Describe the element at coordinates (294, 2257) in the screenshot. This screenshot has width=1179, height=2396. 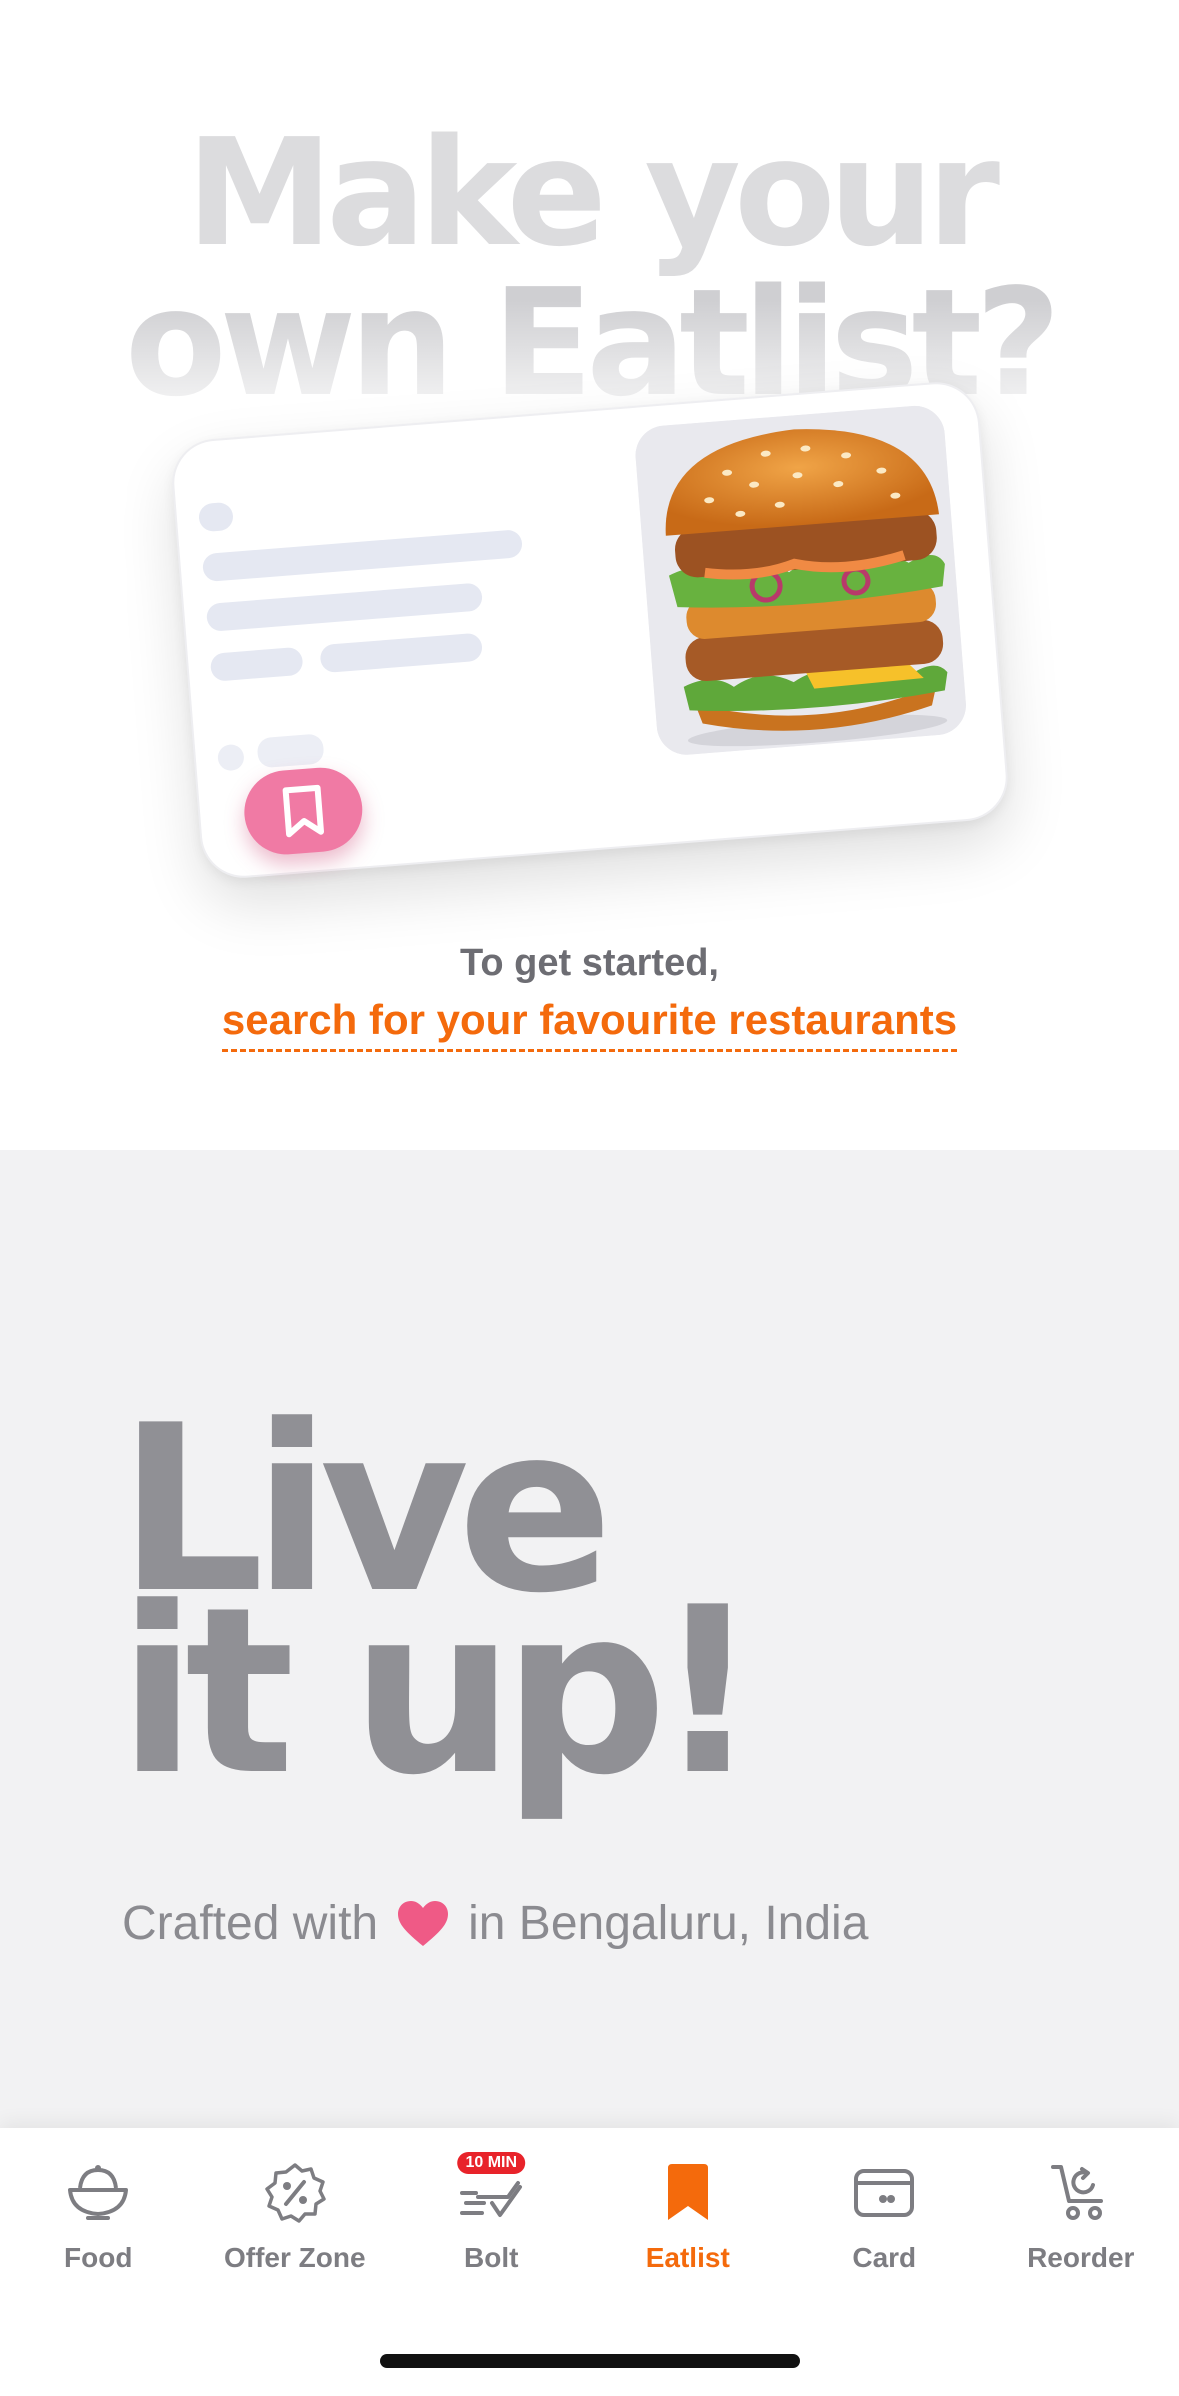
I see `tab-offer-zone-label: Offer Zone` at that location.